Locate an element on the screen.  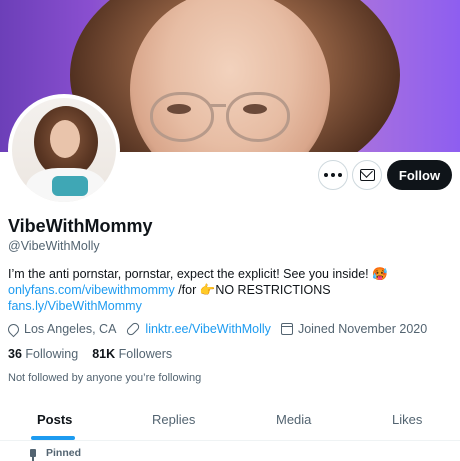
pinned-label: Pinned is located at coordinates (64, 453).